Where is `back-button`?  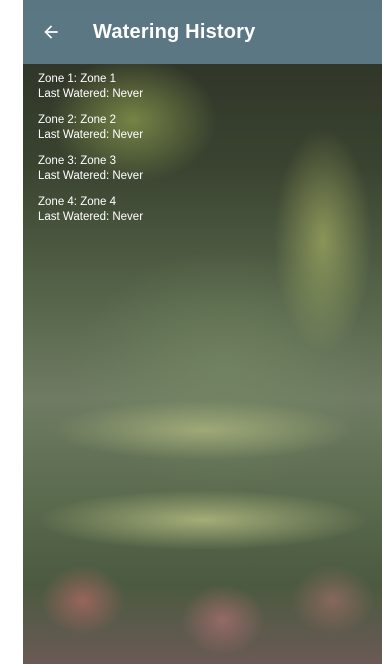
back-button is located at coordinates (51, 32).